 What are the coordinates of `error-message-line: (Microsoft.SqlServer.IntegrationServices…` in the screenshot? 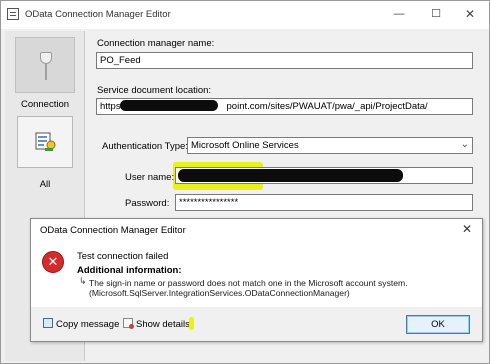 It's located at (219, 293).